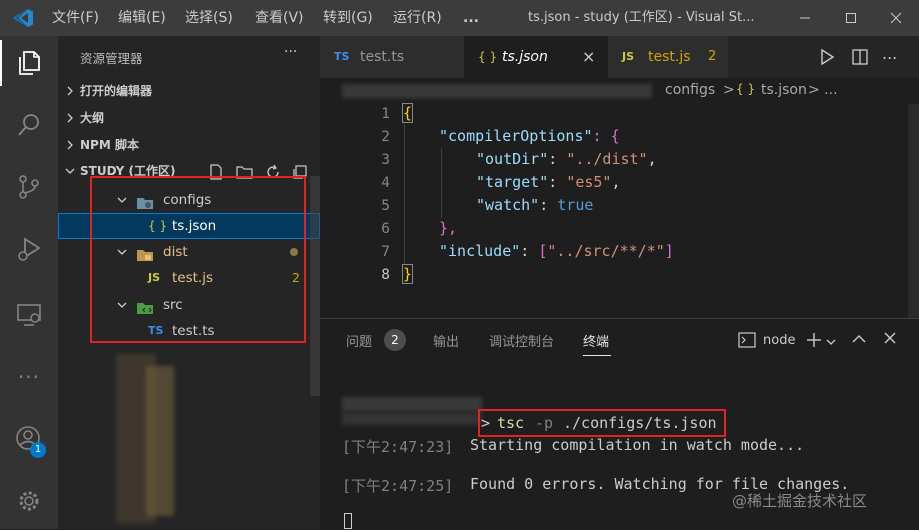 Image resolution: width=919 pixels, height=530 pixels. I want to click on maximize-panel-icon, so click(859, 340).